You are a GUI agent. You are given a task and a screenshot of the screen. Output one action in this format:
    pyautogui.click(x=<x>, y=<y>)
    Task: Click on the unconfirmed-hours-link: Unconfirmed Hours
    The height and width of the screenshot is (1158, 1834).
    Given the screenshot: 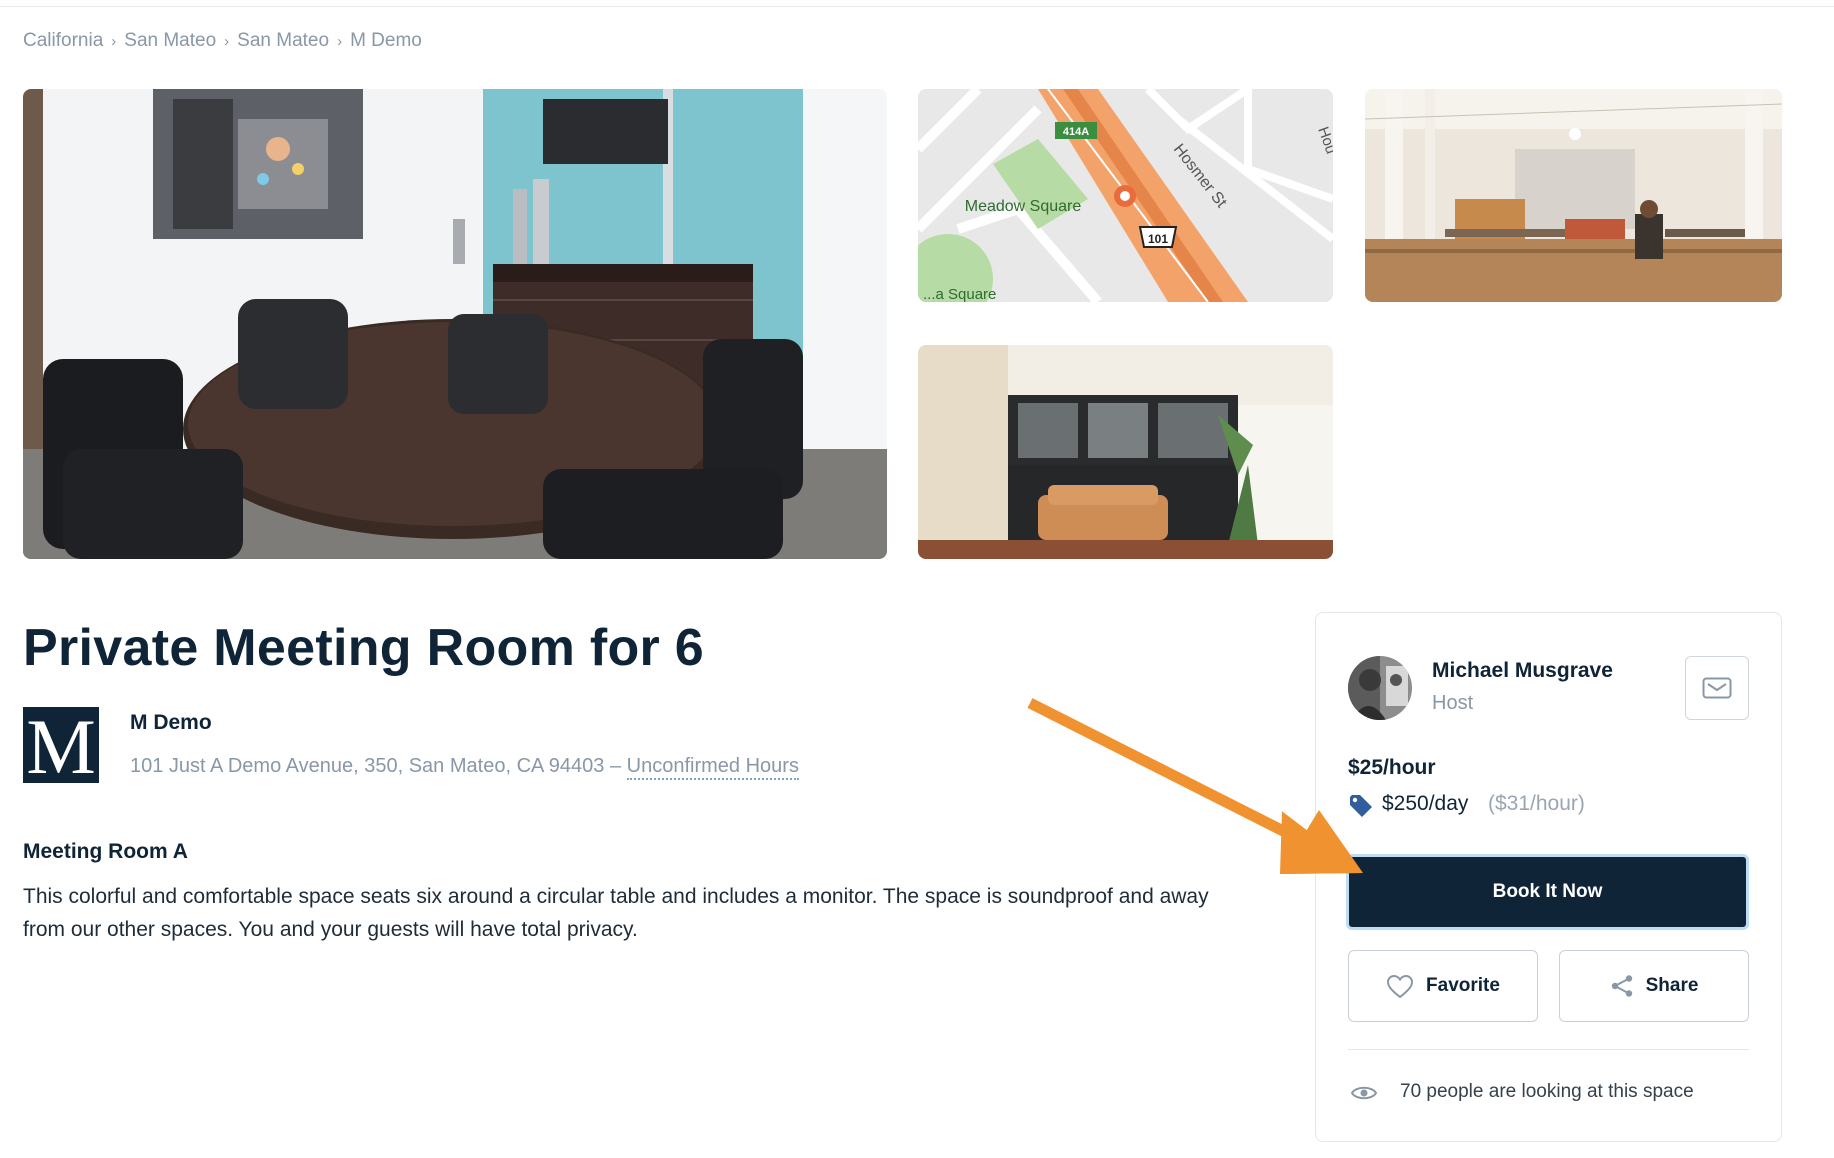 What is the action you would take?
    pyautogui.click(x=712, y=767)
    